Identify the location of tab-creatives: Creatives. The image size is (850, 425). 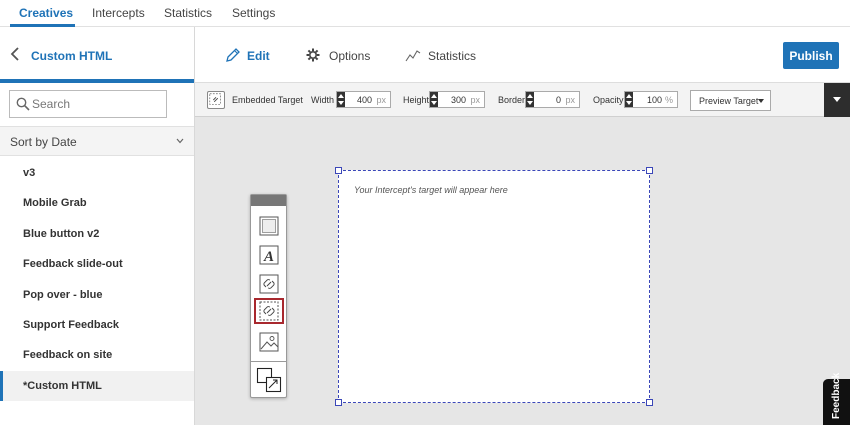
(46, 13).